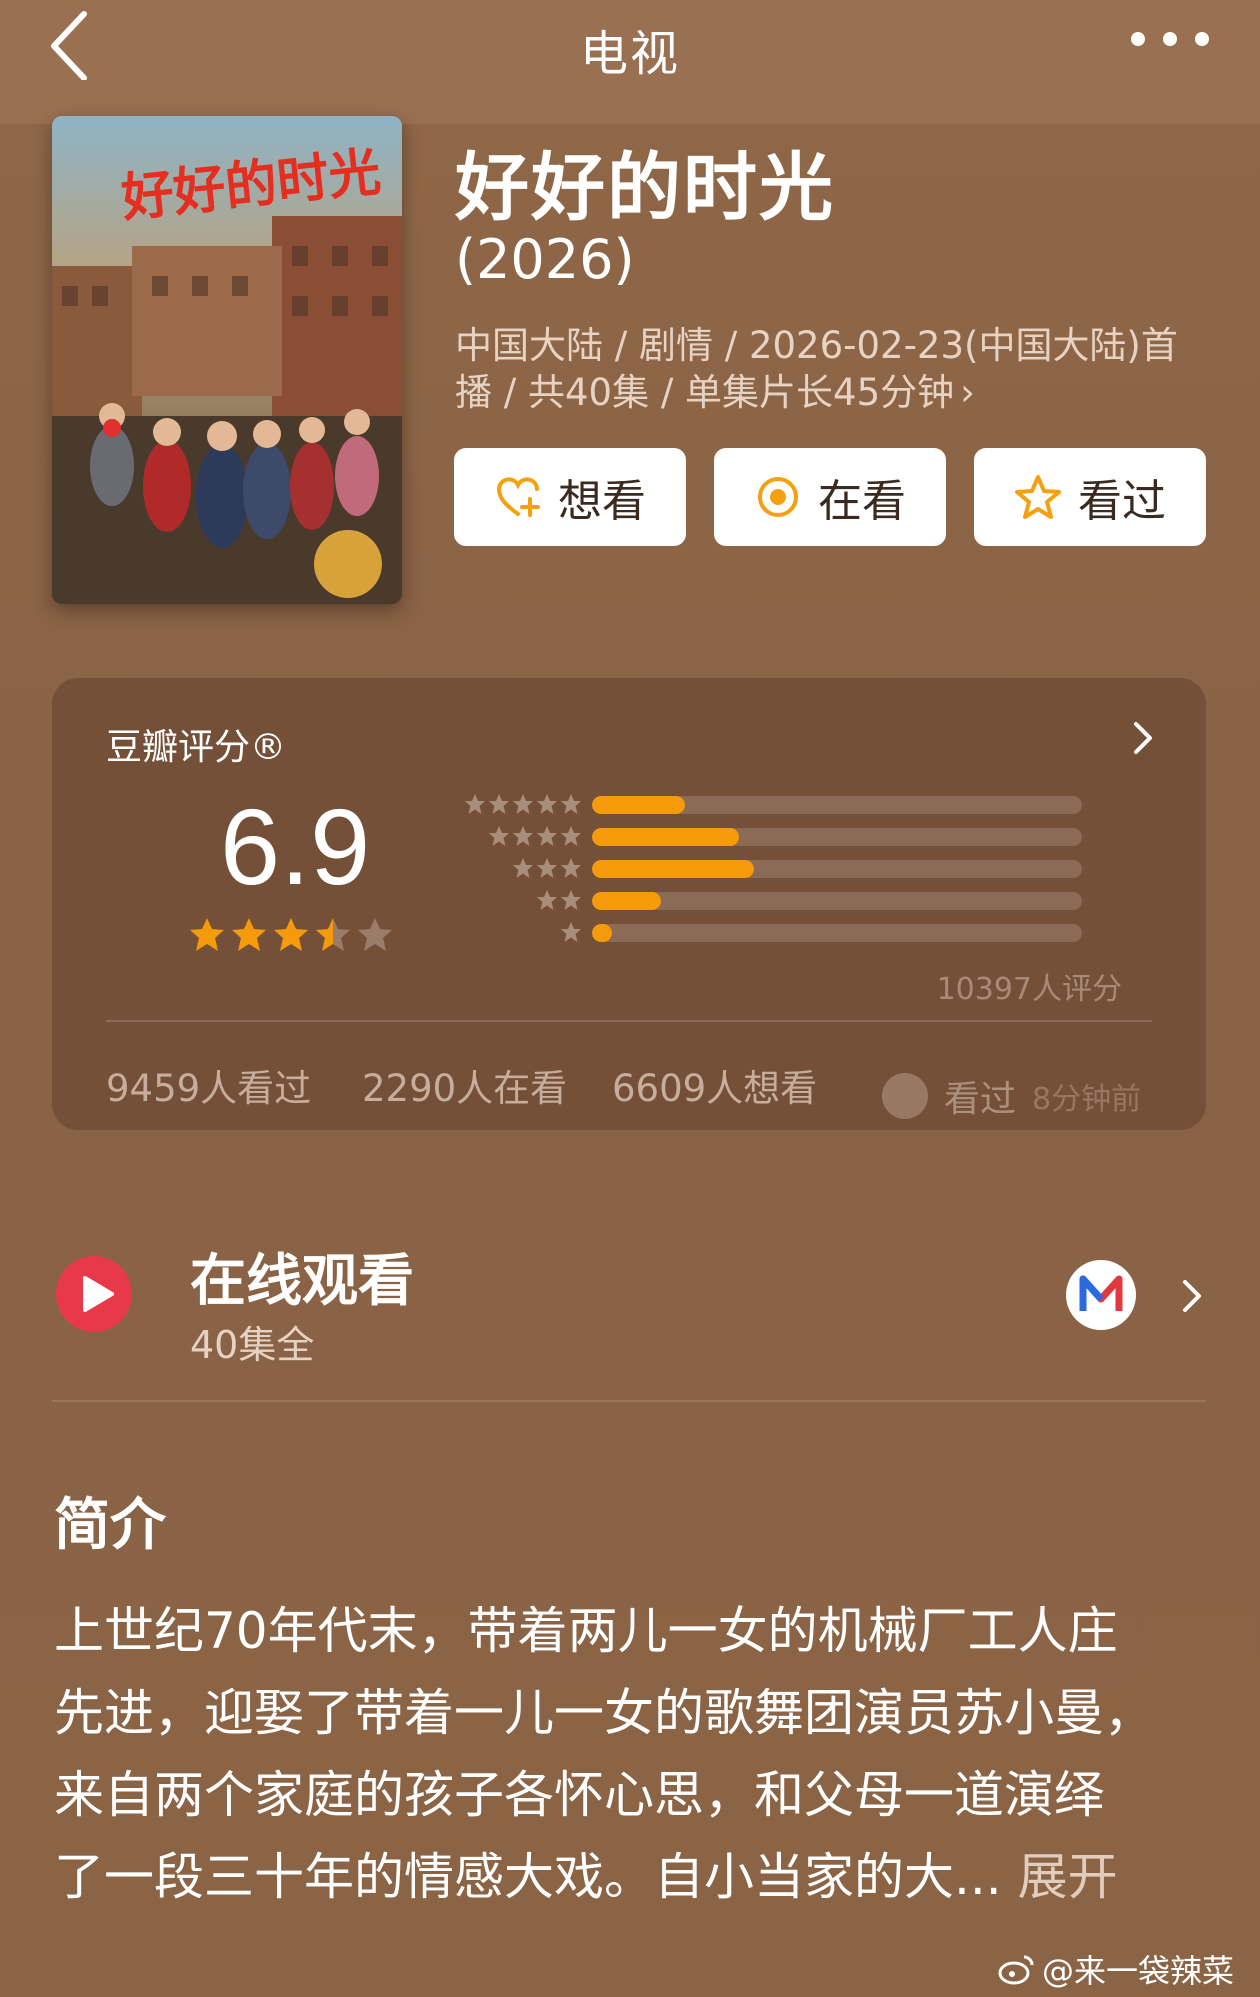 The width and height of the screenshot is (1260, 1997). Describe the element at coordinates (645, 188) in the screenshot. I see `movie-title: 好好的时光` at that location.